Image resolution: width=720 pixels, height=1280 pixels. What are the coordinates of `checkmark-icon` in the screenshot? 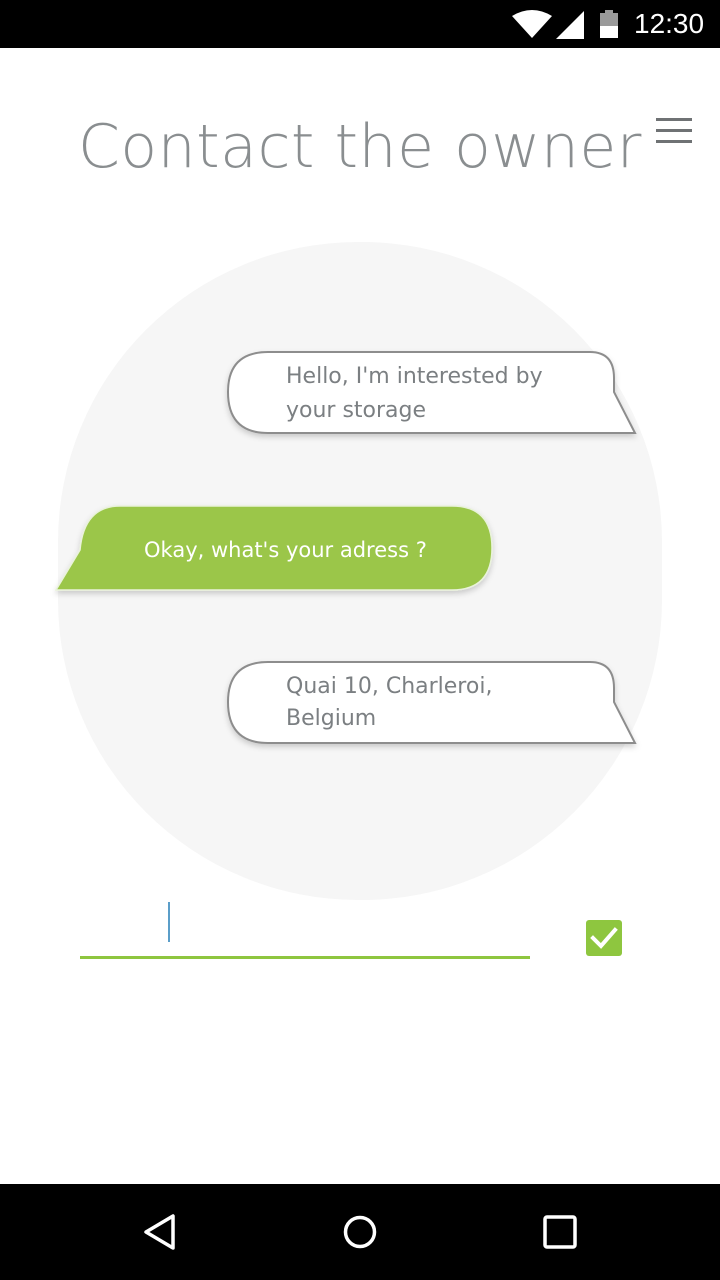 It's located at (604, 938).